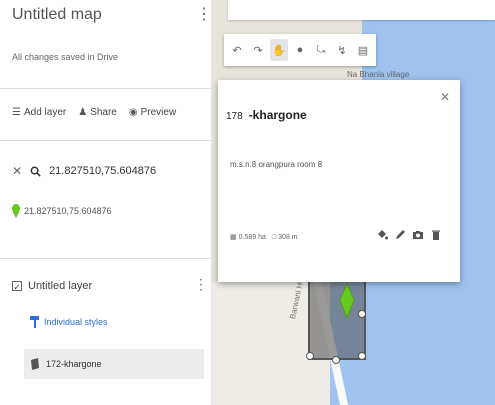  I want to click on ruler-icon: ▤, so click(363, 50).